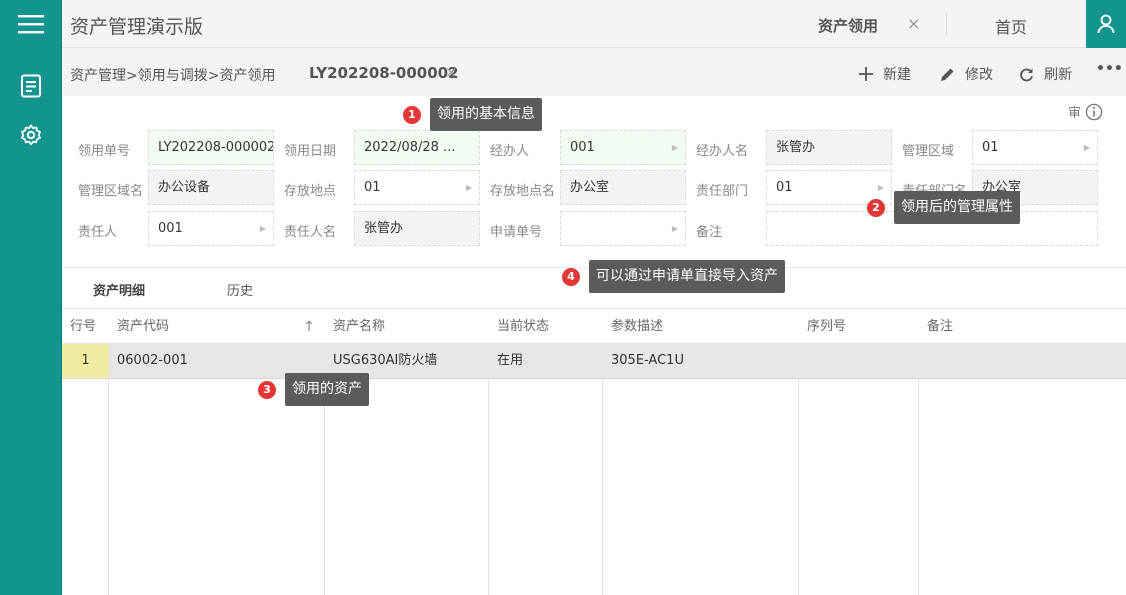 This screenshot has width=1126, height=595. I want to click on close-icon: ×, so click(451, 72).